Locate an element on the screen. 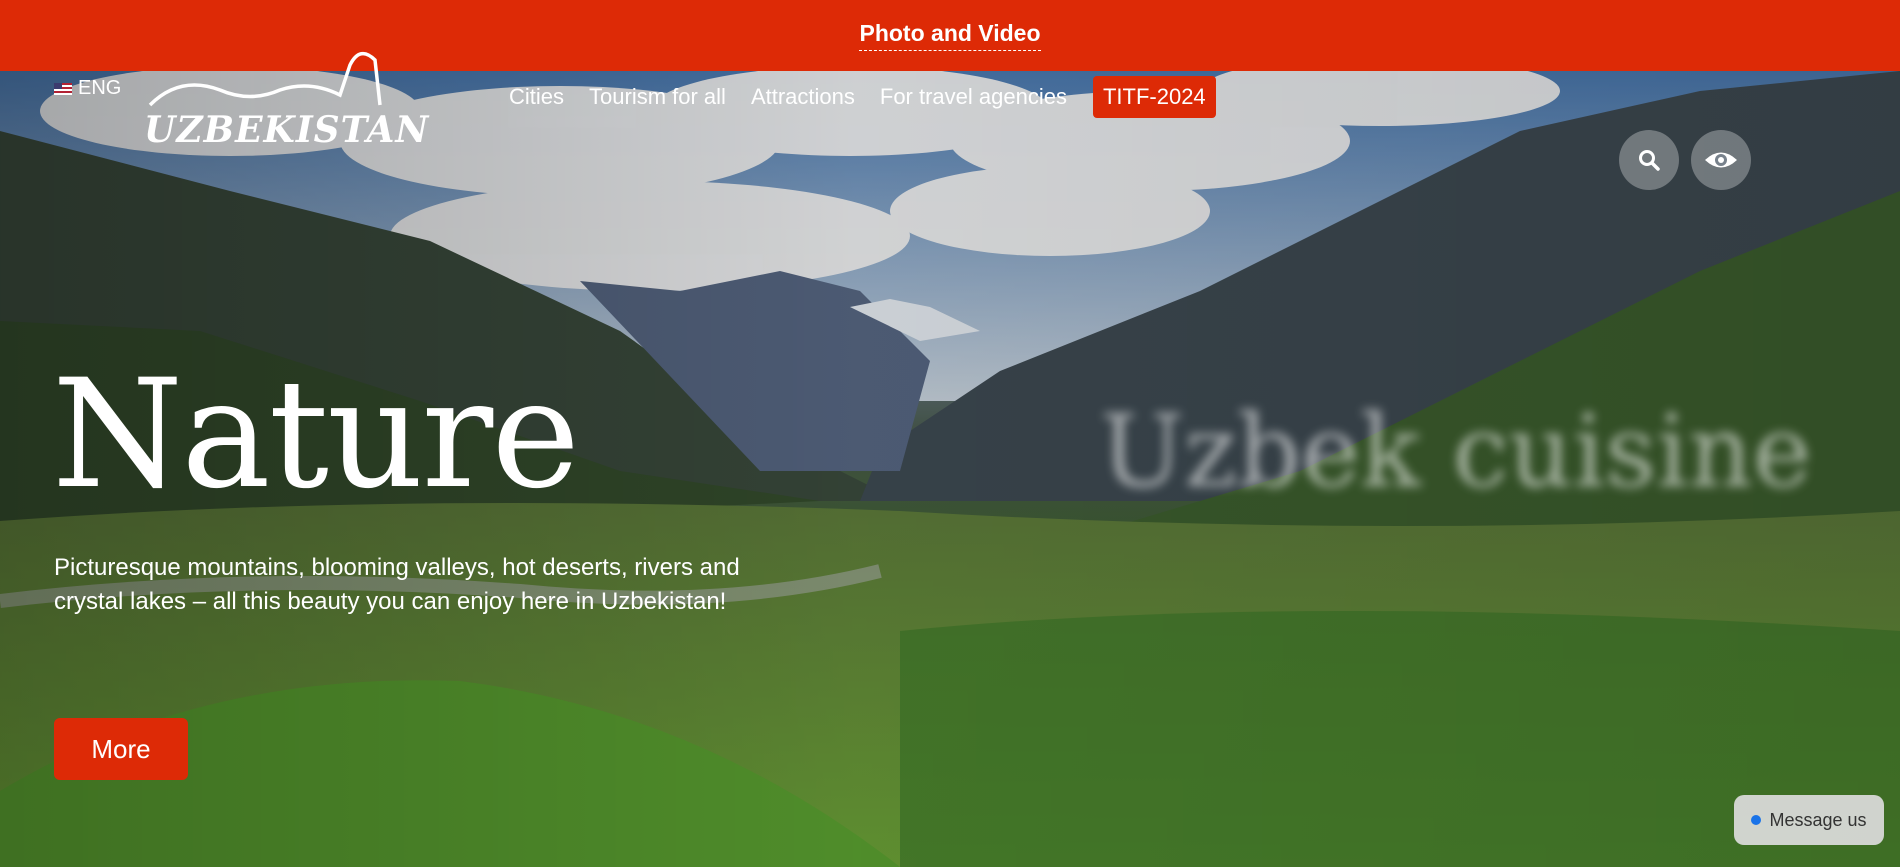  chat-widget: Message us is located at coordinates (1809, 820).